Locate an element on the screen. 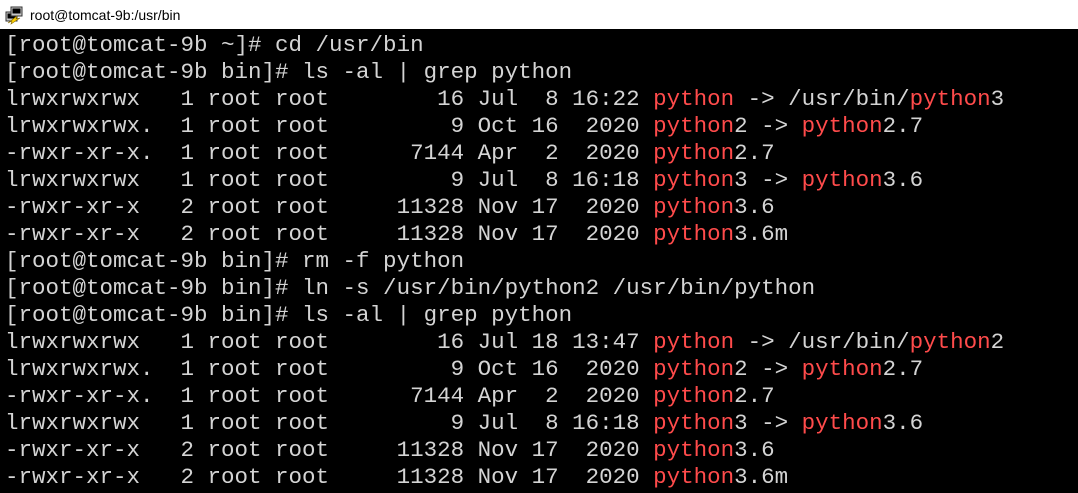  terminal-text: [root@tomcat-9b bin]# rm -f python is located at coordinates (235, 261).